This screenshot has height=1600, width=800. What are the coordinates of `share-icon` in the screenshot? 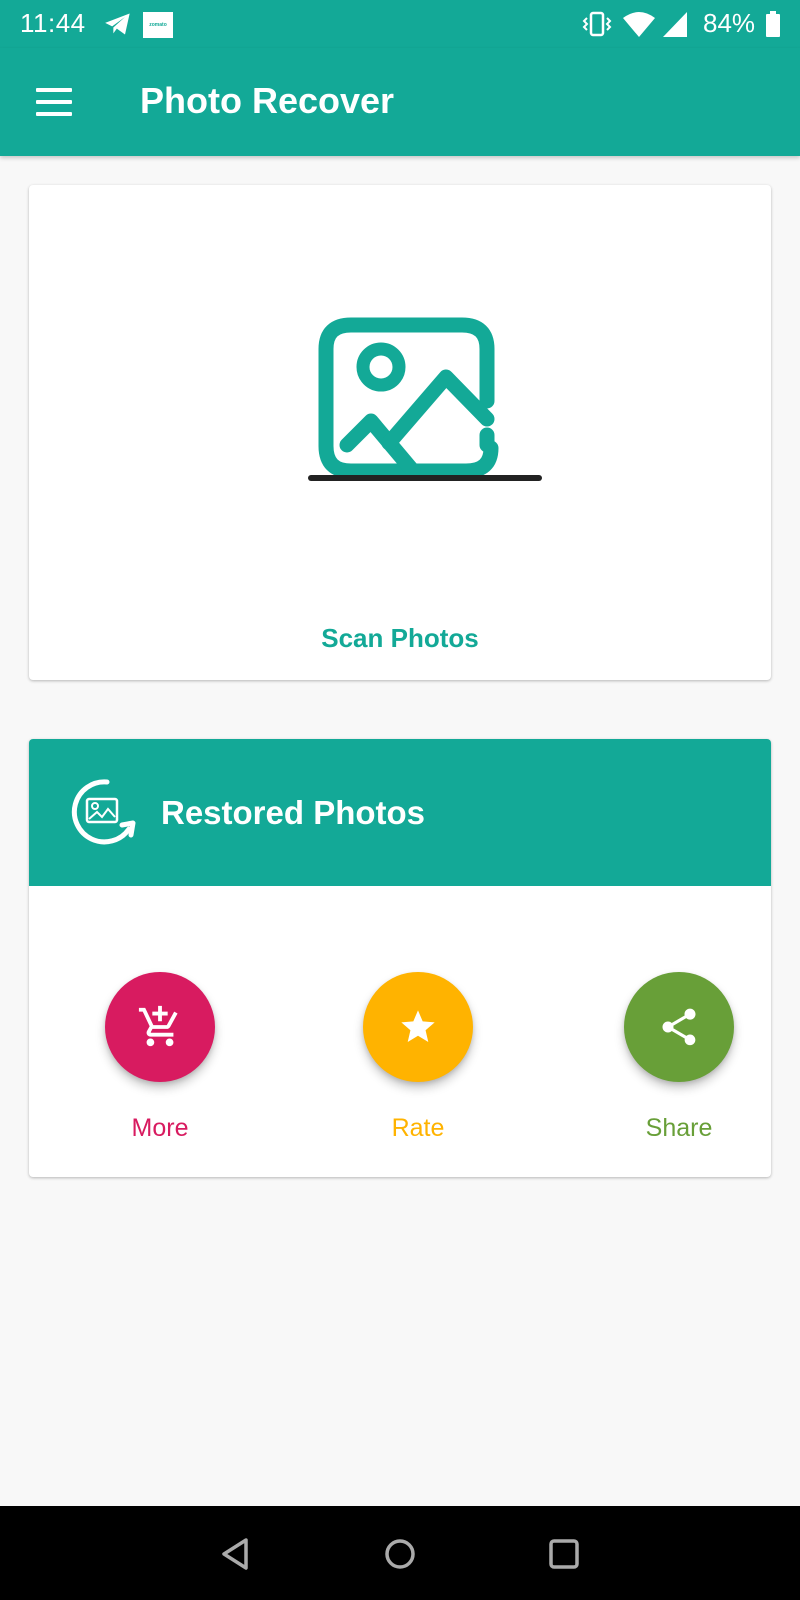 It's located at (679, 1027).